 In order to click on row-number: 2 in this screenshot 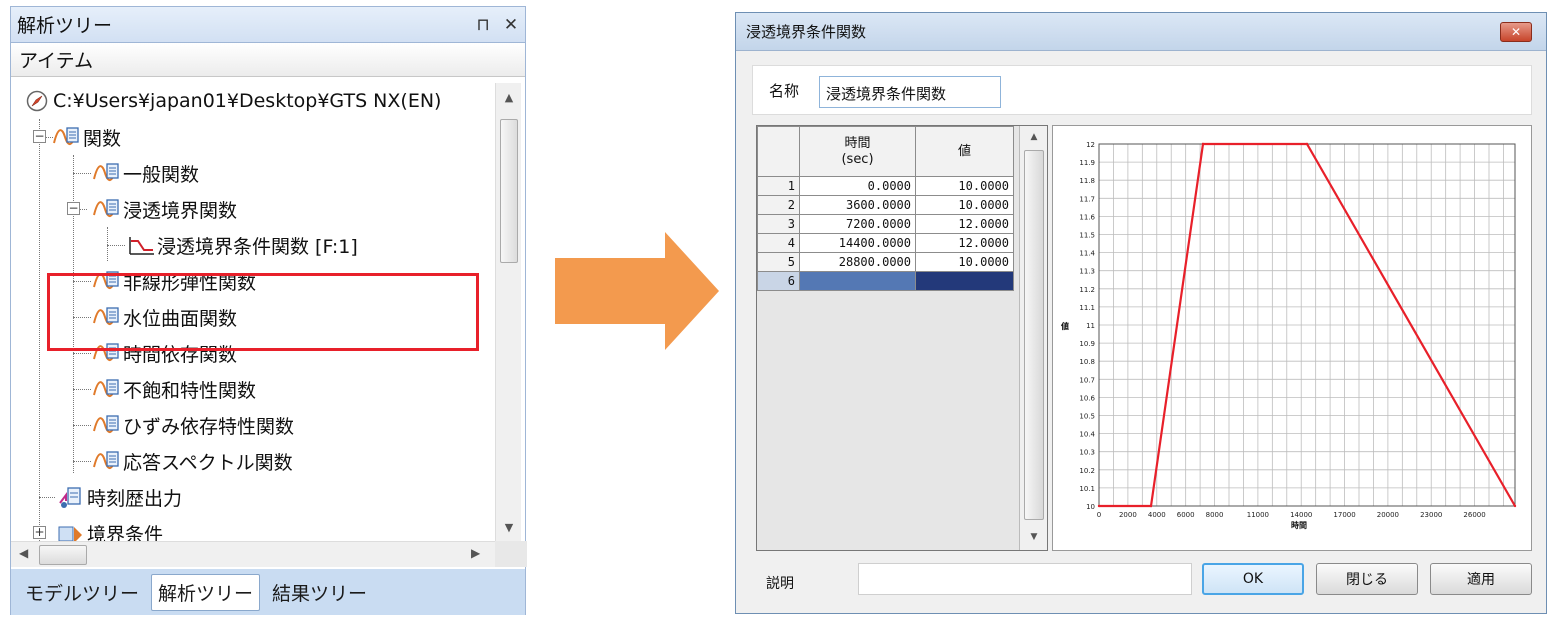, I will do `click(778, 205)`.